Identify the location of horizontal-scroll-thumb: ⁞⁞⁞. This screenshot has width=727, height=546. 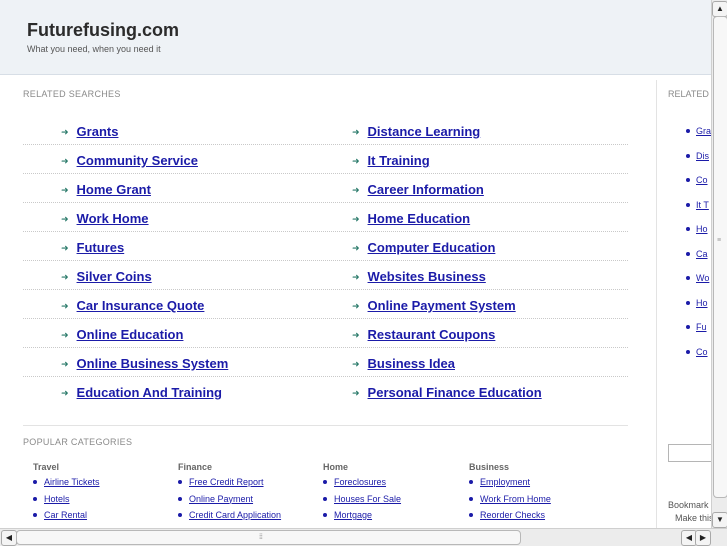
(268, 537).